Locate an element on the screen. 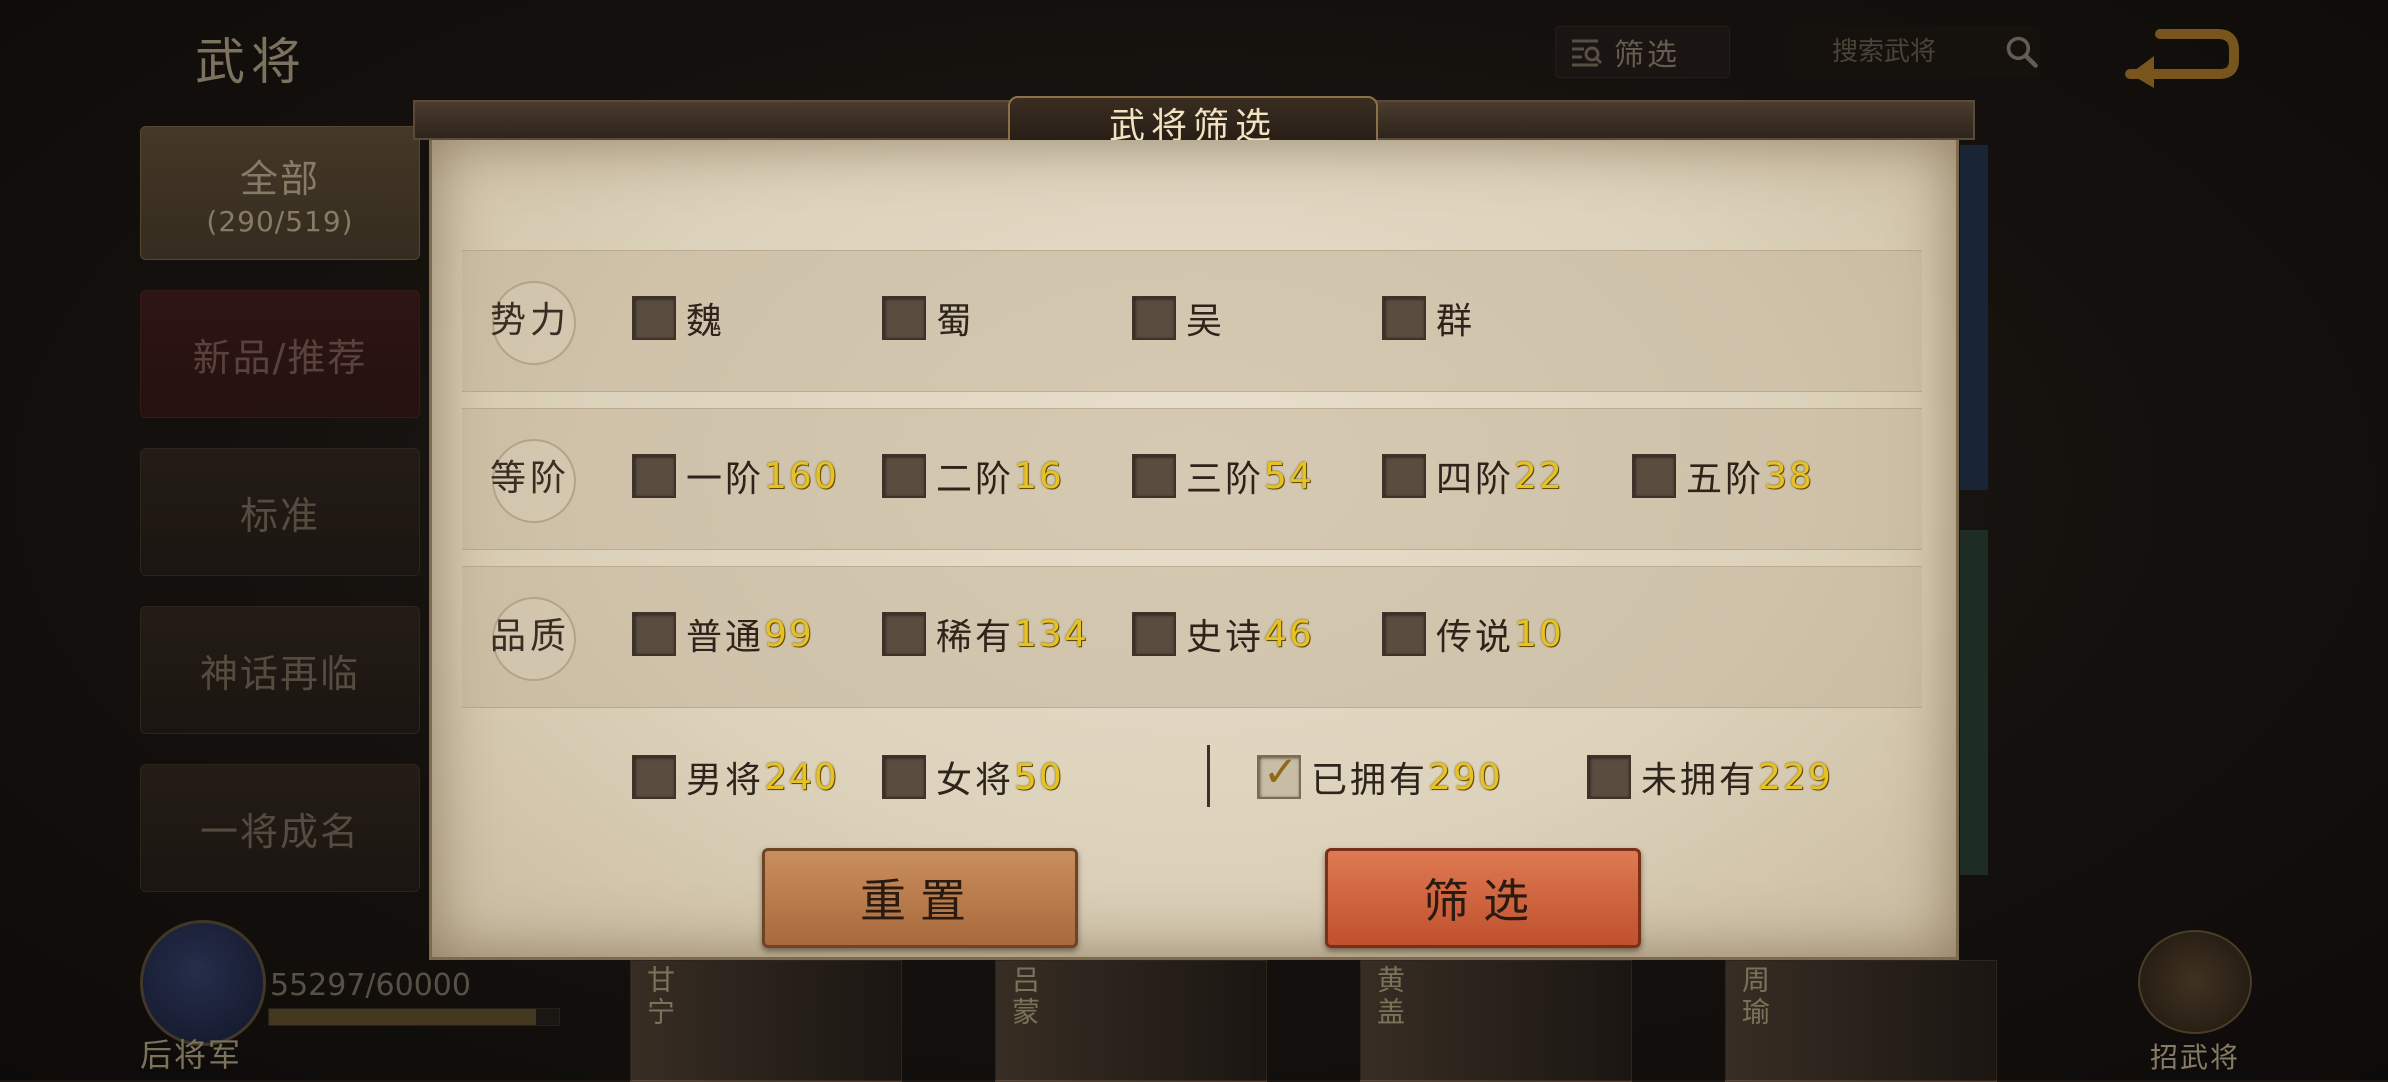 This screenshot has width=2388, height=1082. option-label: 四阶 is located at coordinates (1475, 479).